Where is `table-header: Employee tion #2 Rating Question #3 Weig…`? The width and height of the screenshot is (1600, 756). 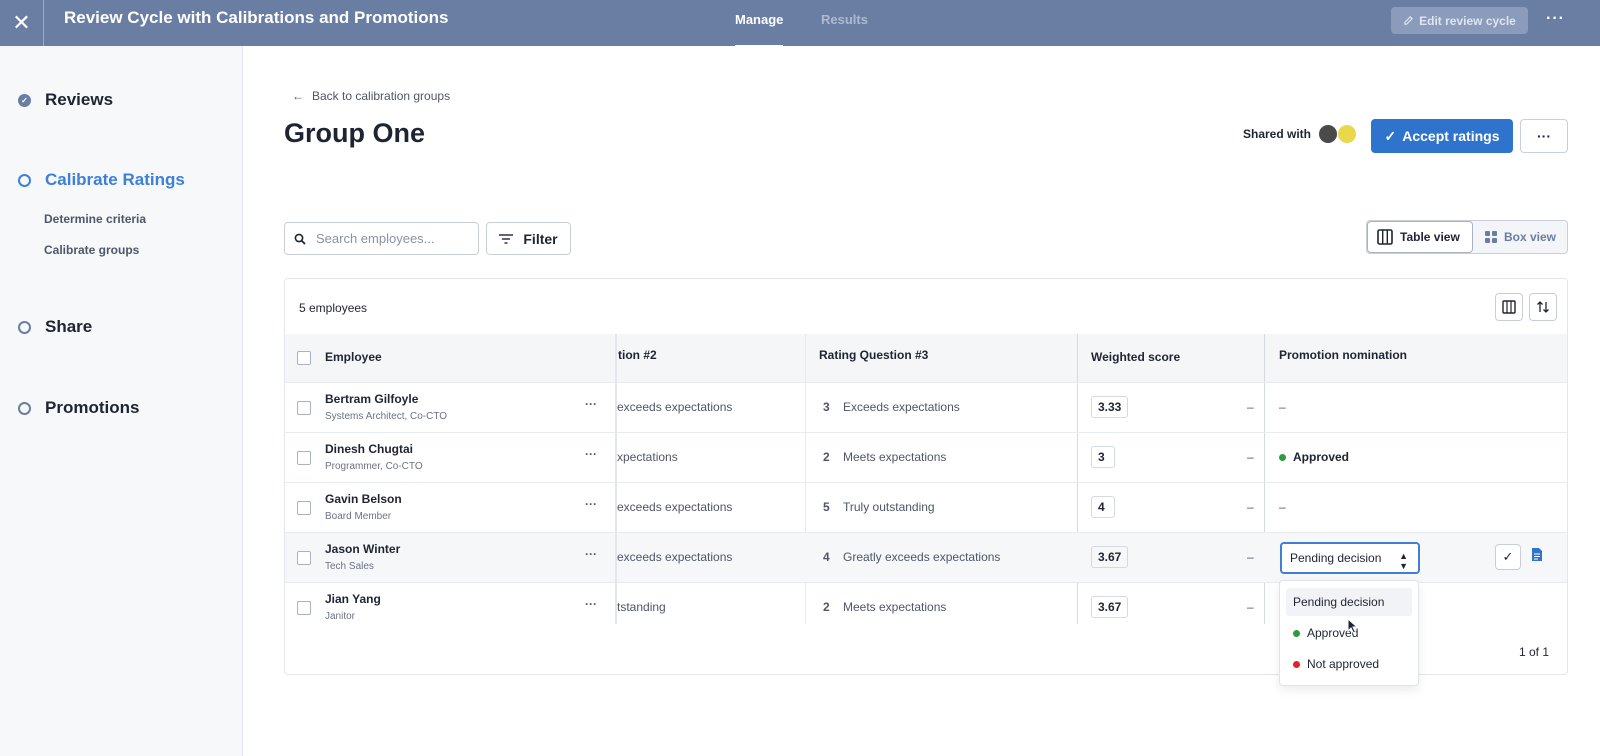
table-header: Employee tion #2 Rating Question #3 Weig… is located at coordinates (926, 358).